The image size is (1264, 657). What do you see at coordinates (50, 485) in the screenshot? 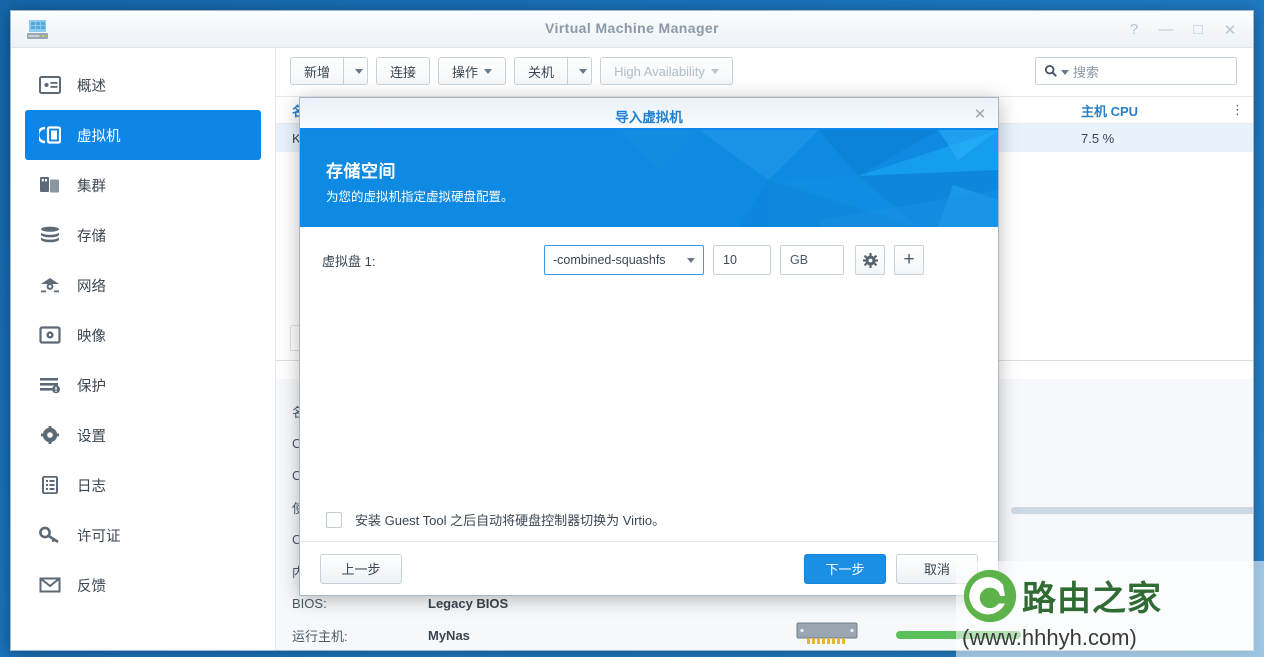
I see `log-icon` at bounding box center [50, 485].